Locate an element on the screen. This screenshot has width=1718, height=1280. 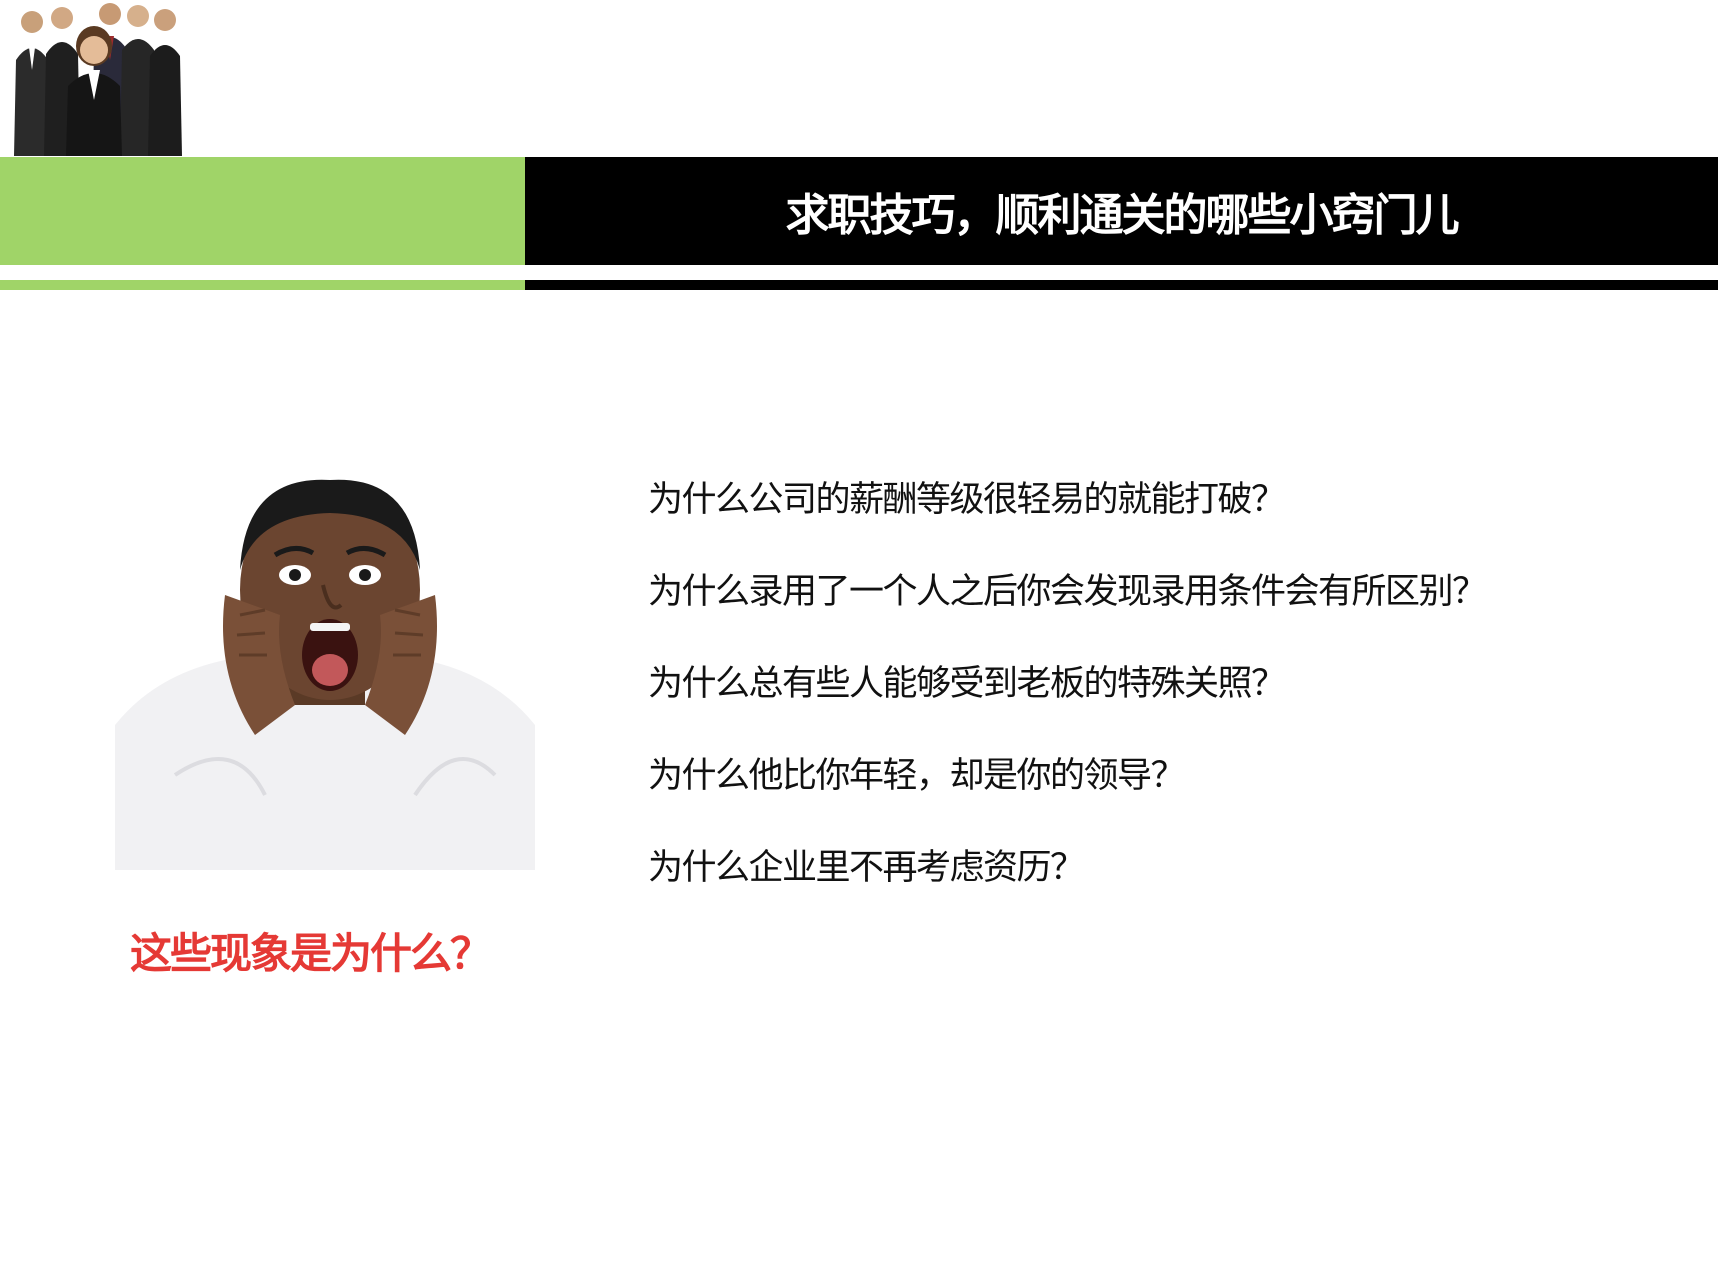
team-photo is located at coordinates (98, 79).